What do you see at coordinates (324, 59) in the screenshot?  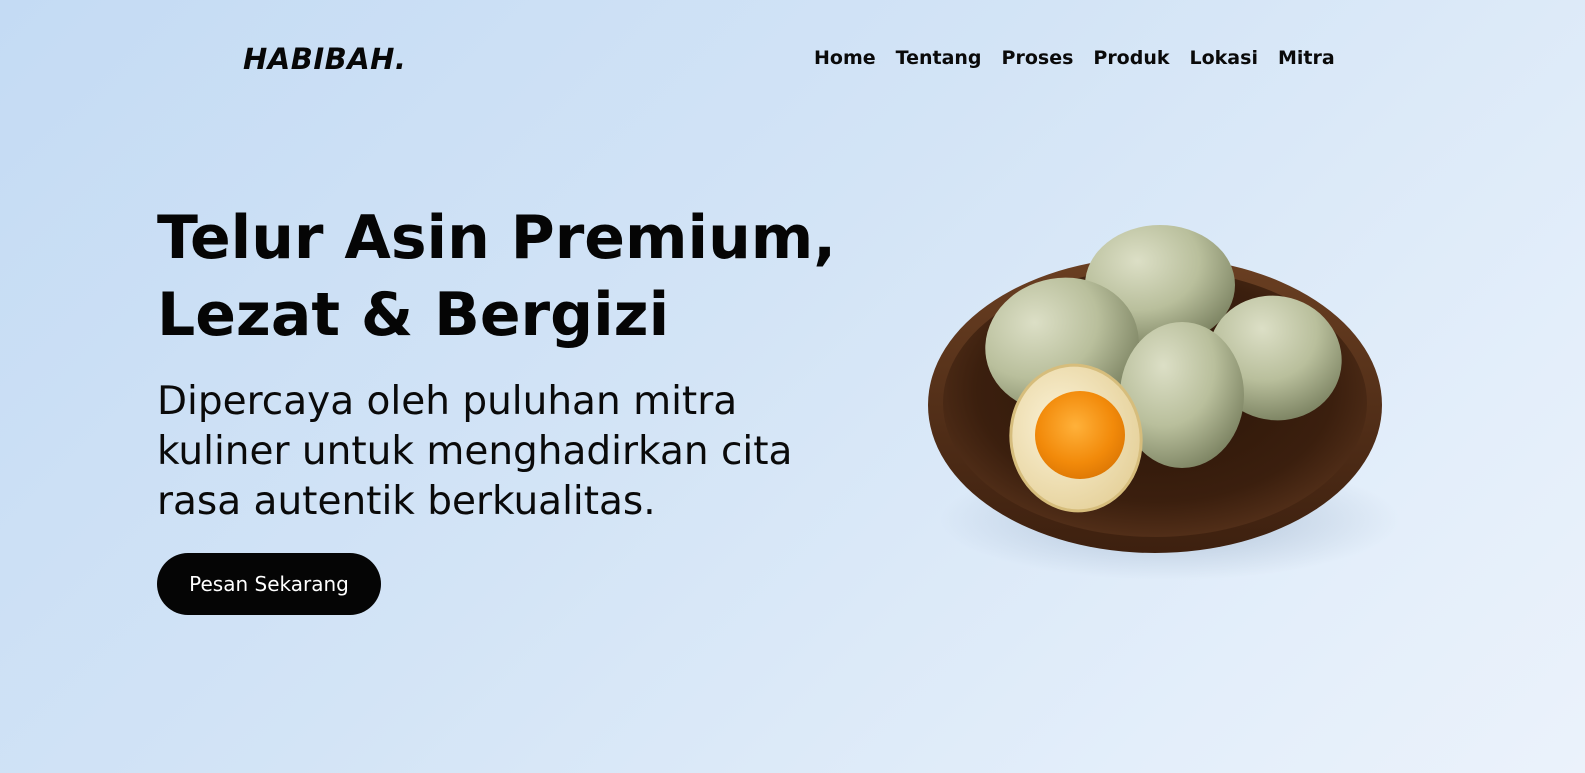 I see `site-logo: HABIBAH.` at bounding box center [324, 59].